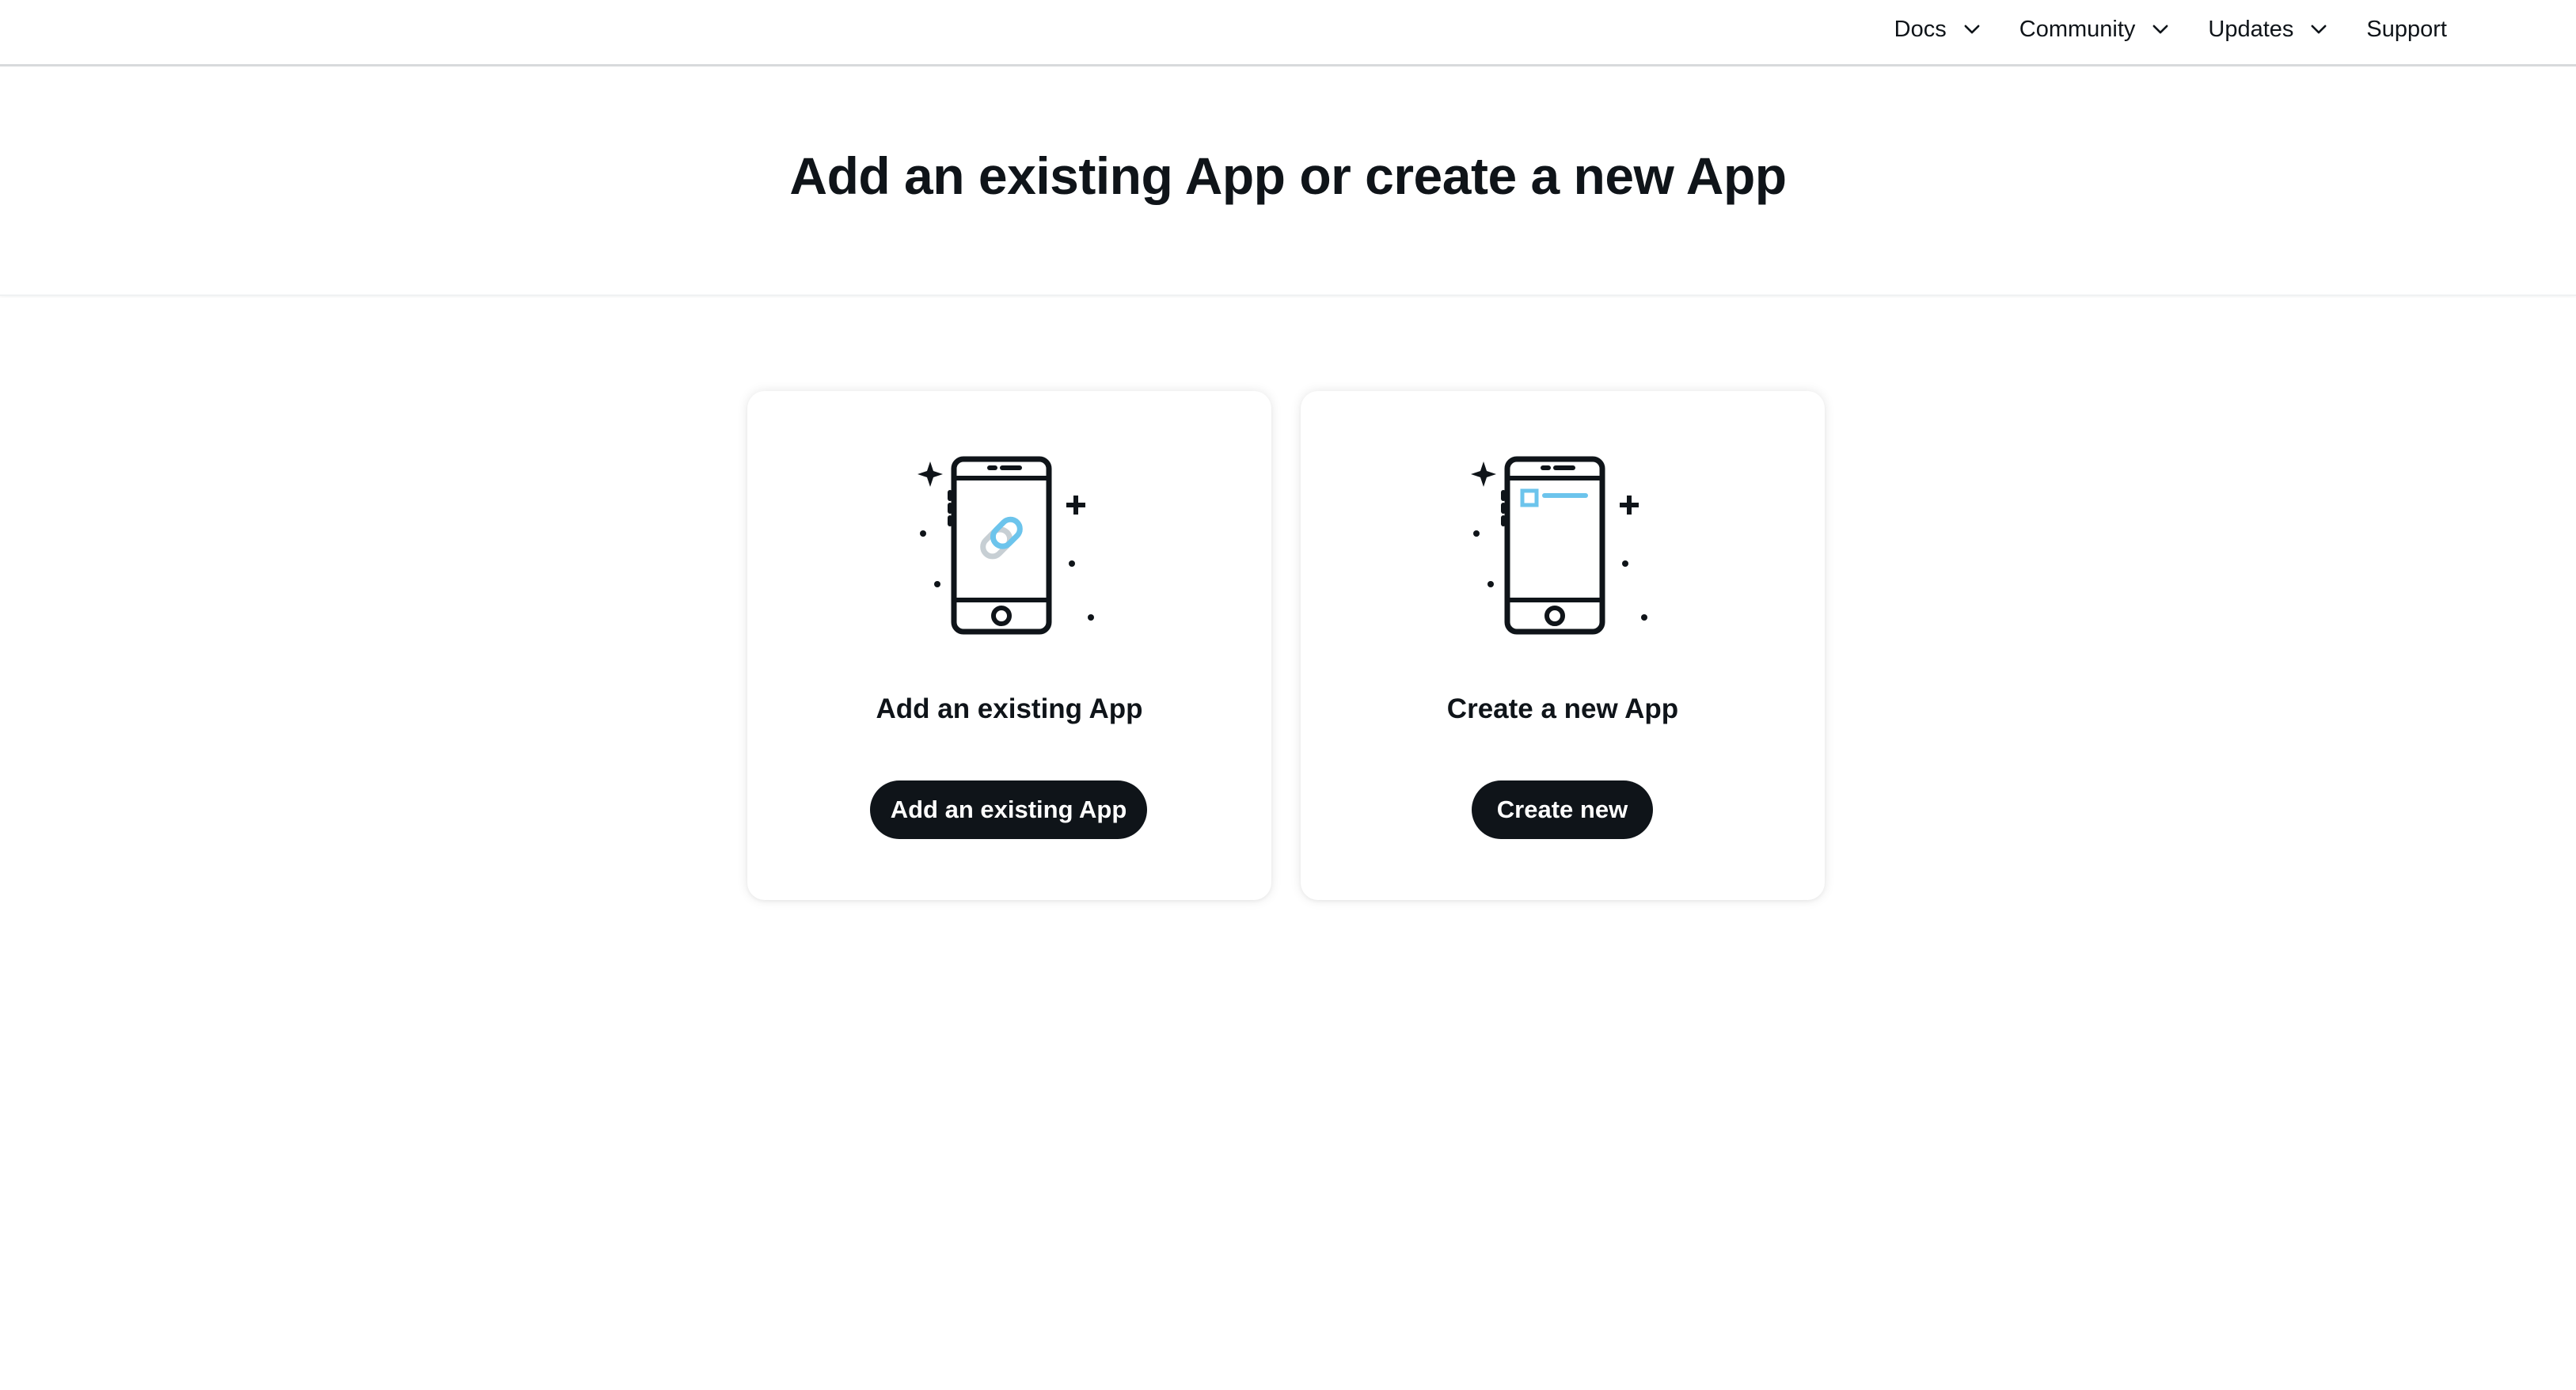  Describe the element at coordinates (1008, 810) in the screenshot. I see `add-existing-app-button: Add an existing App` at that location.